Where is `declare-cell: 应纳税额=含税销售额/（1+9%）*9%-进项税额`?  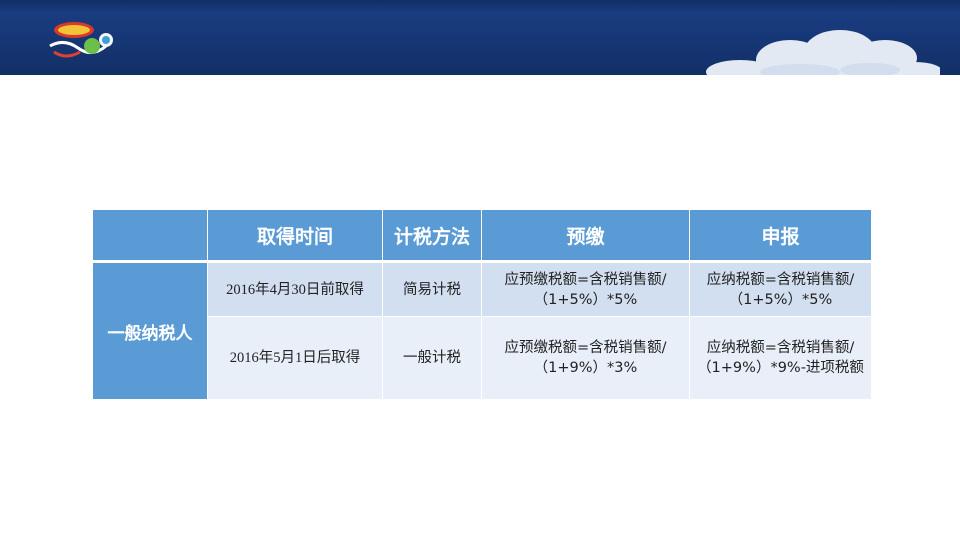
declare-cell: 应纳税额=含税销售额/（1+9%）*9%-进项税额 is located at coordinates (780, 358).